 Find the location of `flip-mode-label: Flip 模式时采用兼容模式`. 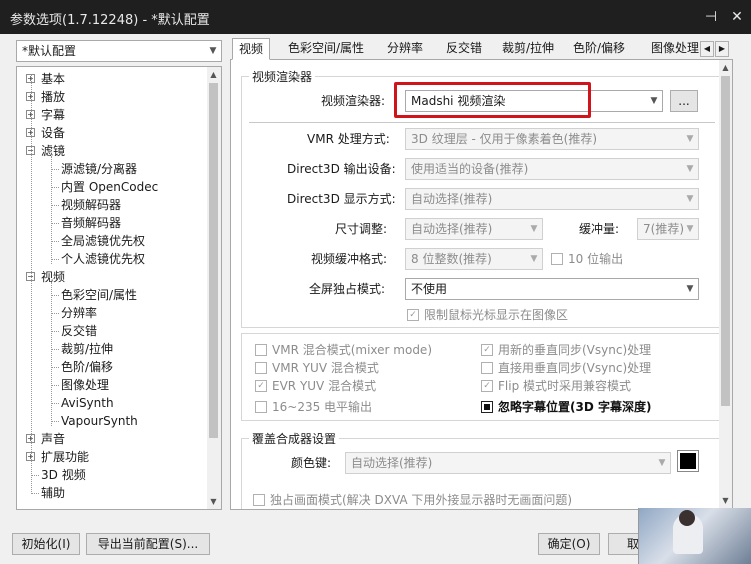

flip-mode-label: Flip 模式时采用兼容模式 is located at coordinates (565, 386).